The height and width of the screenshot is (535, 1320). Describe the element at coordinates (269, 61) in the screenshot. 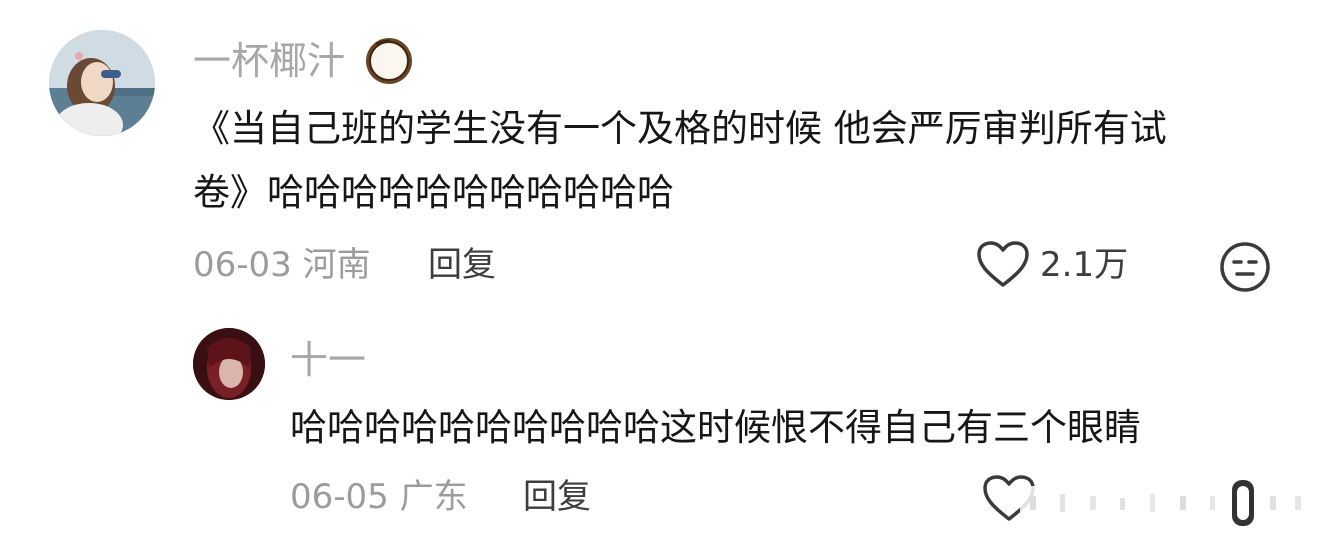

I see `username: 一杯椰汁` at that location.